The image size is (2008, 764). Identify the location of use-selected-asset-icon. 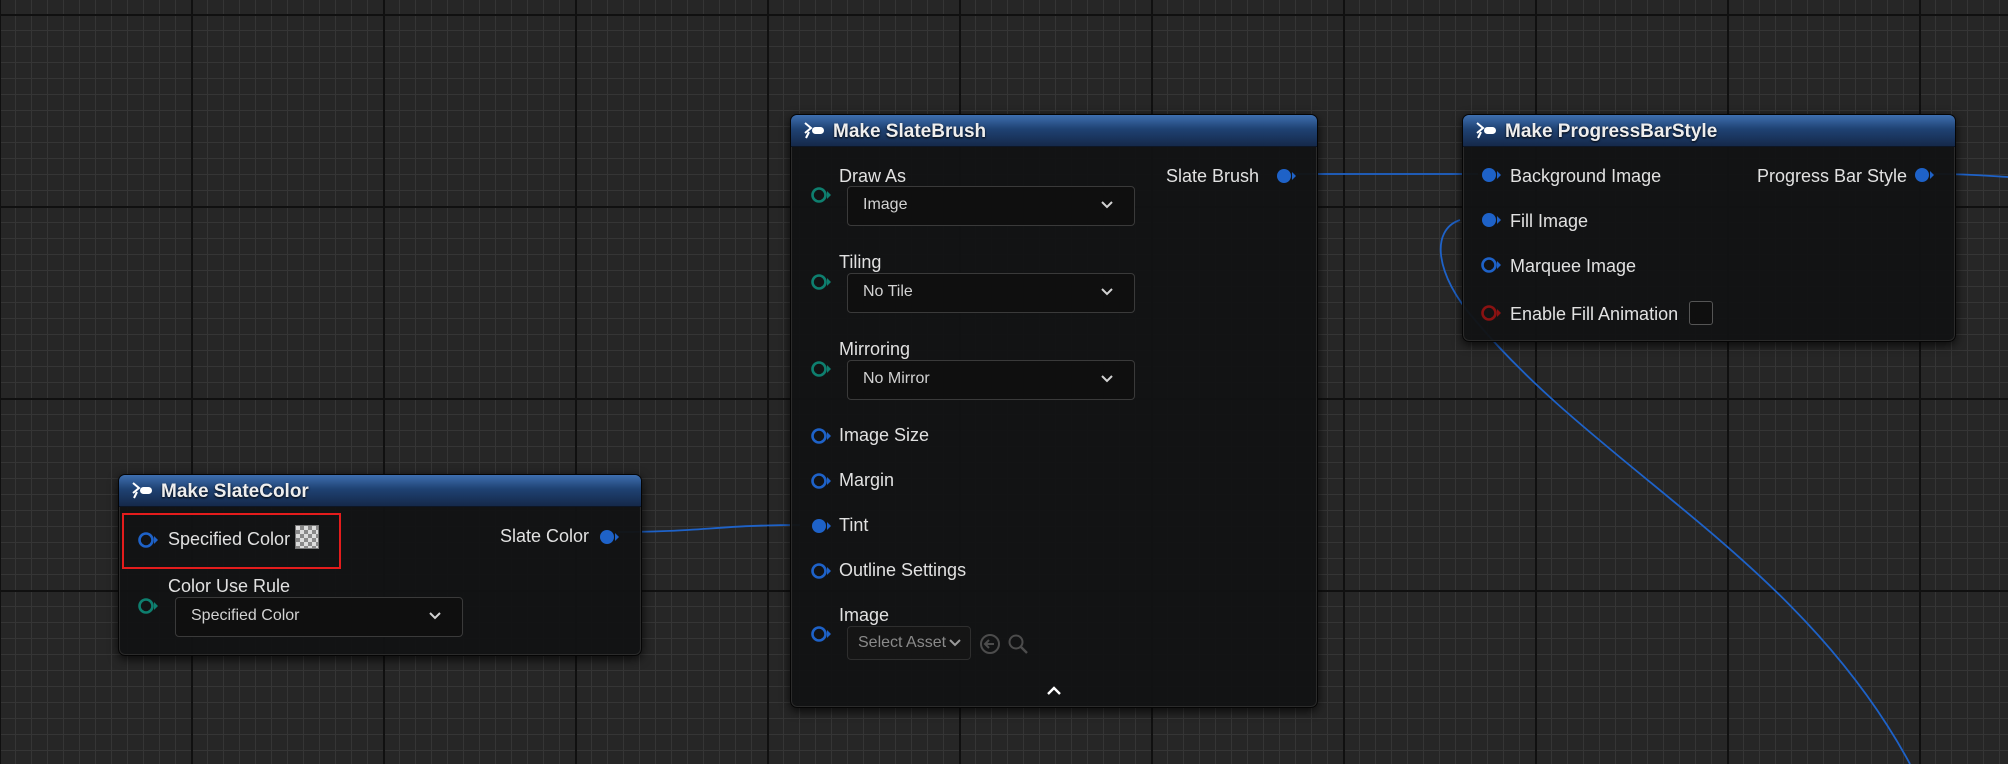
(990, 644).